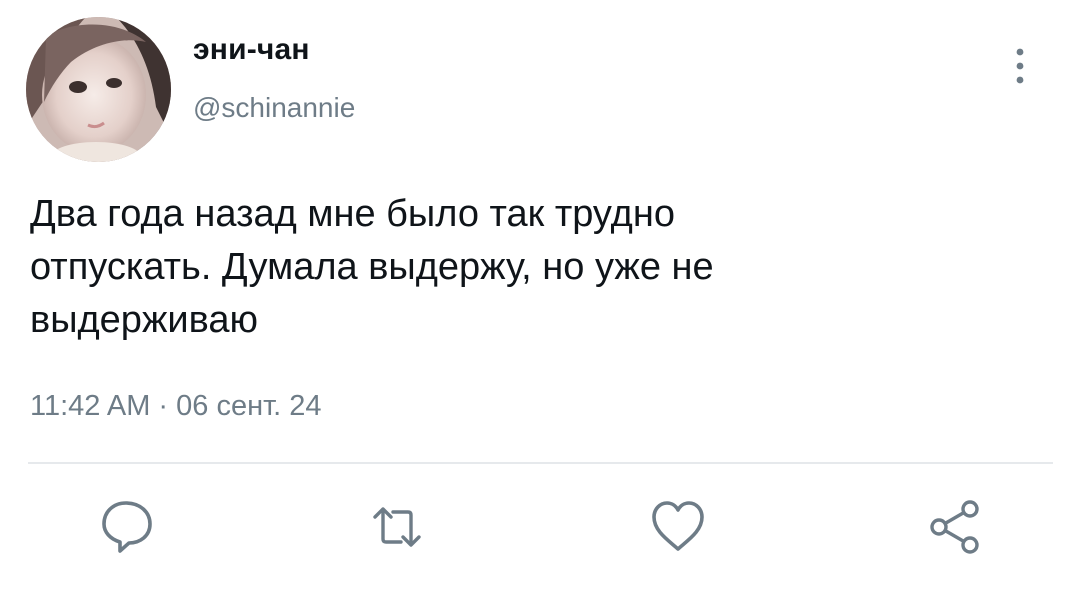 The image size is (1080, 602). I want to click on retweet-icon, so click(397, 527).